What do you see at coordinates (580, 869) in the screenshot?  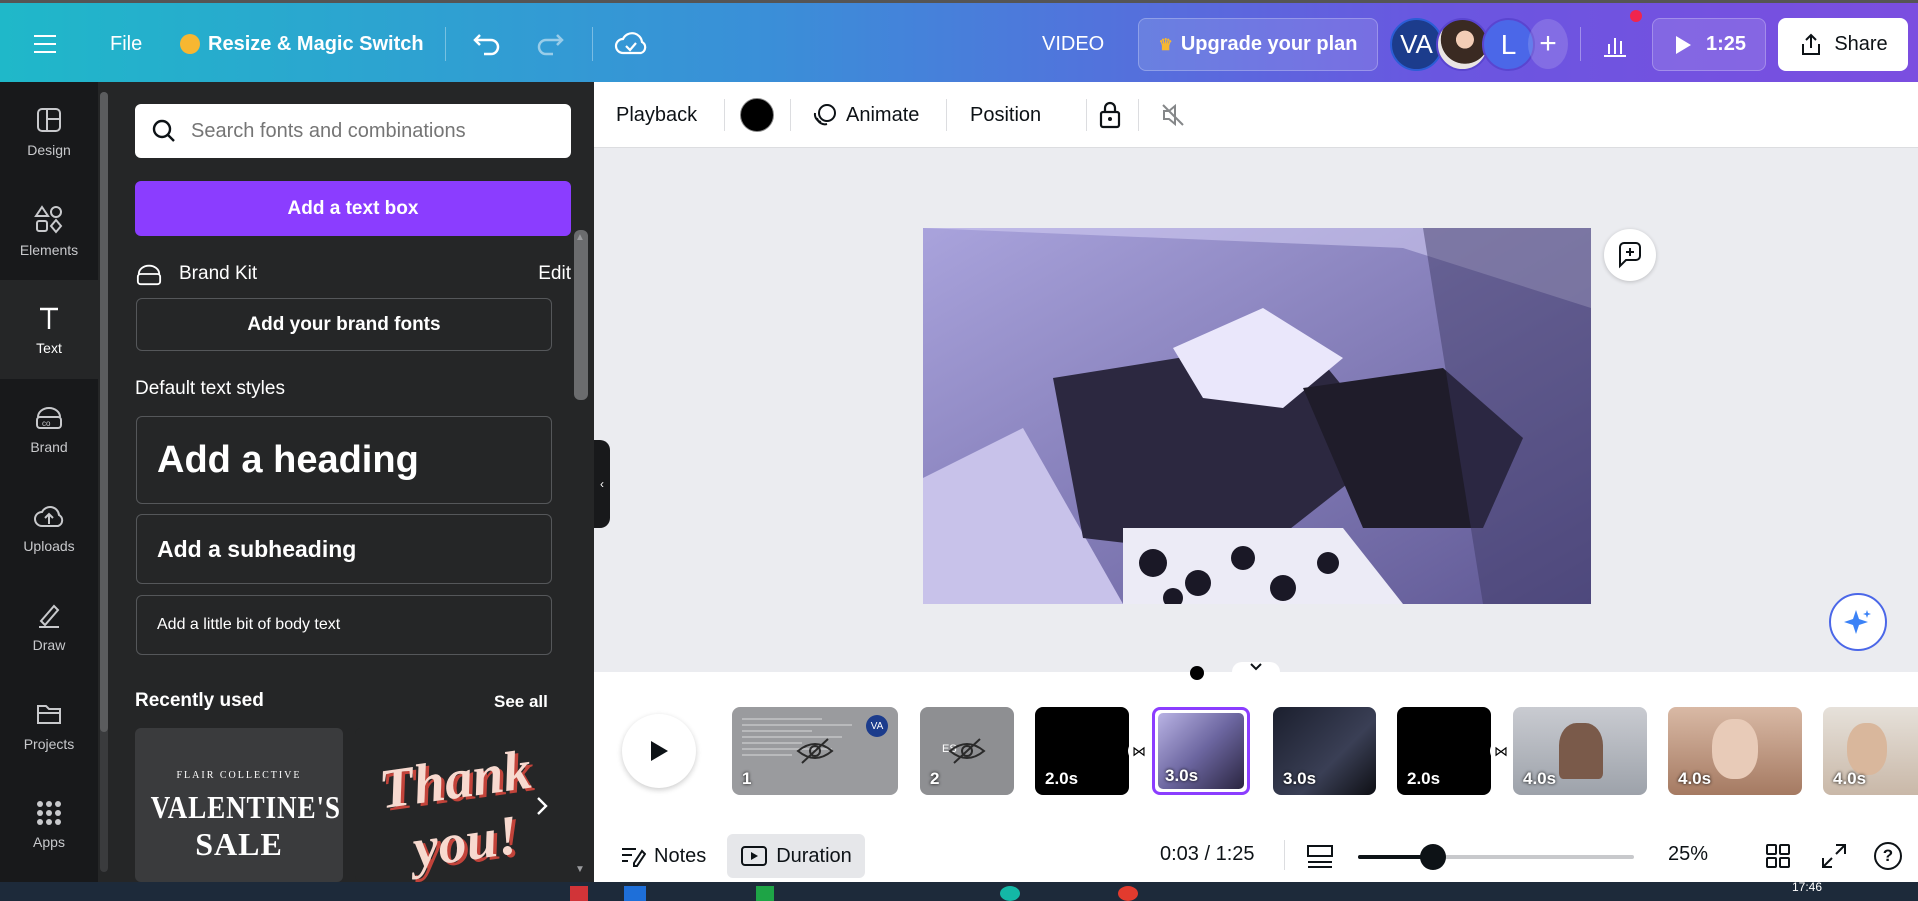 I see `scroll-down-icon: ▼` at bounding box center [580, 869].